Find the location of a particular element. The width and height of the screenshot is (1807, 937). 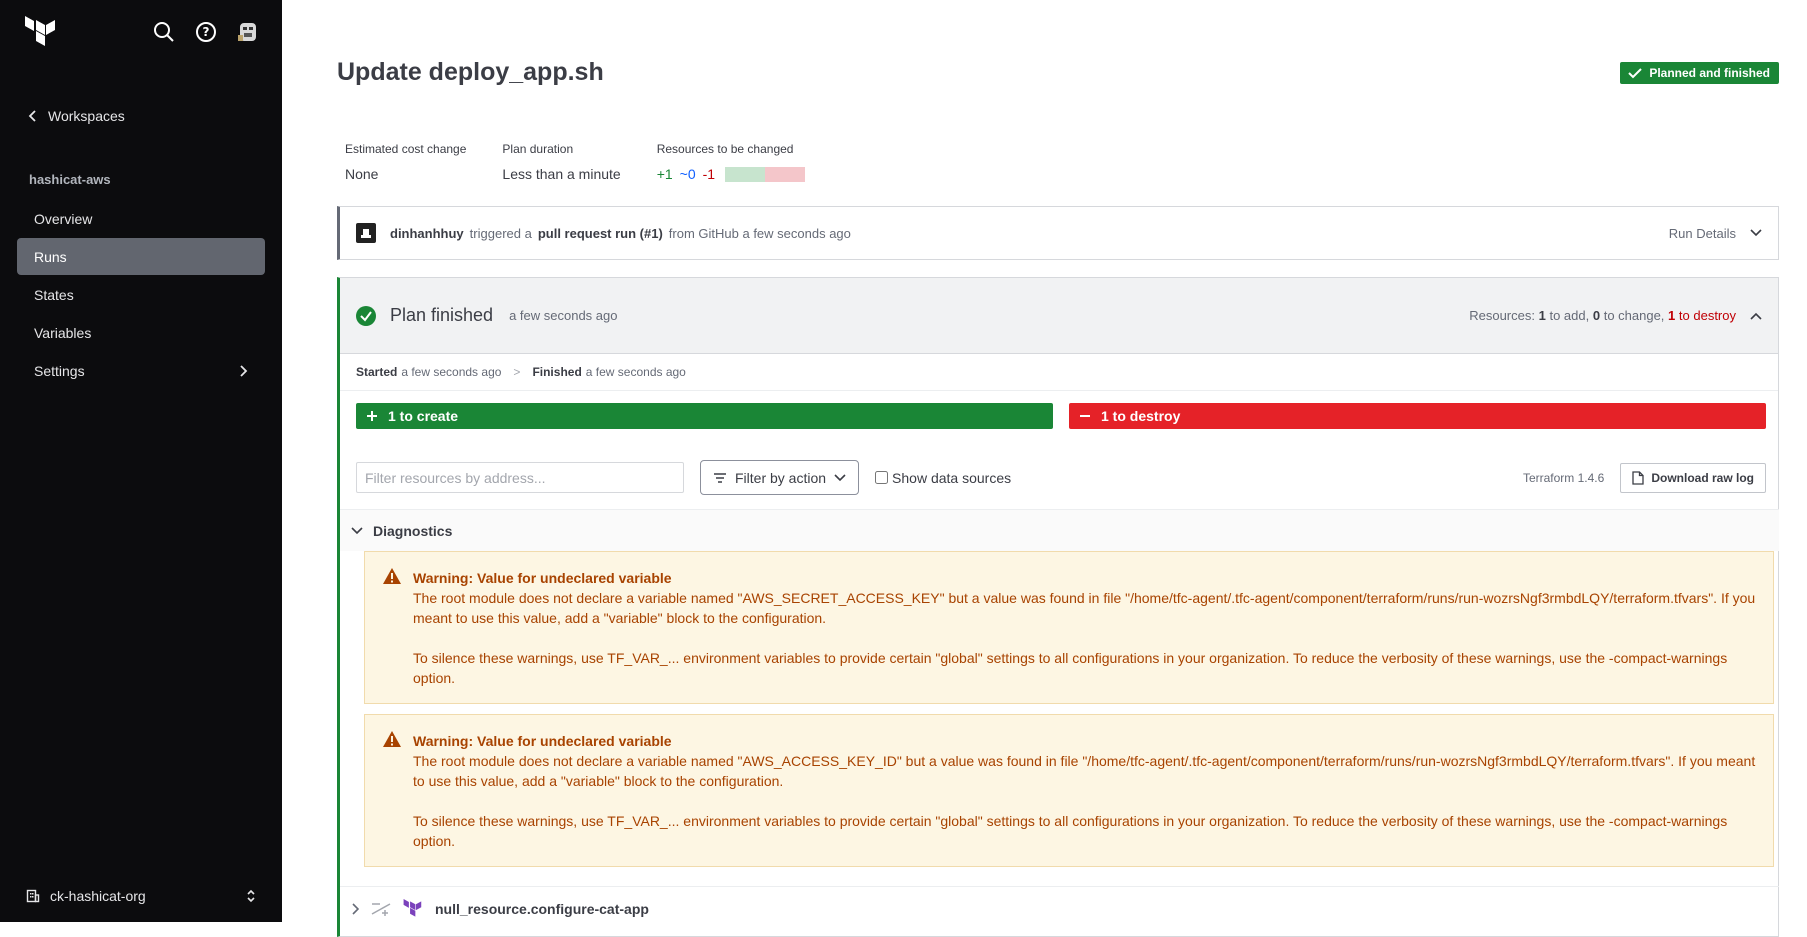

filter-by-action-label: Filter by action is located at coordinates (781, 477).